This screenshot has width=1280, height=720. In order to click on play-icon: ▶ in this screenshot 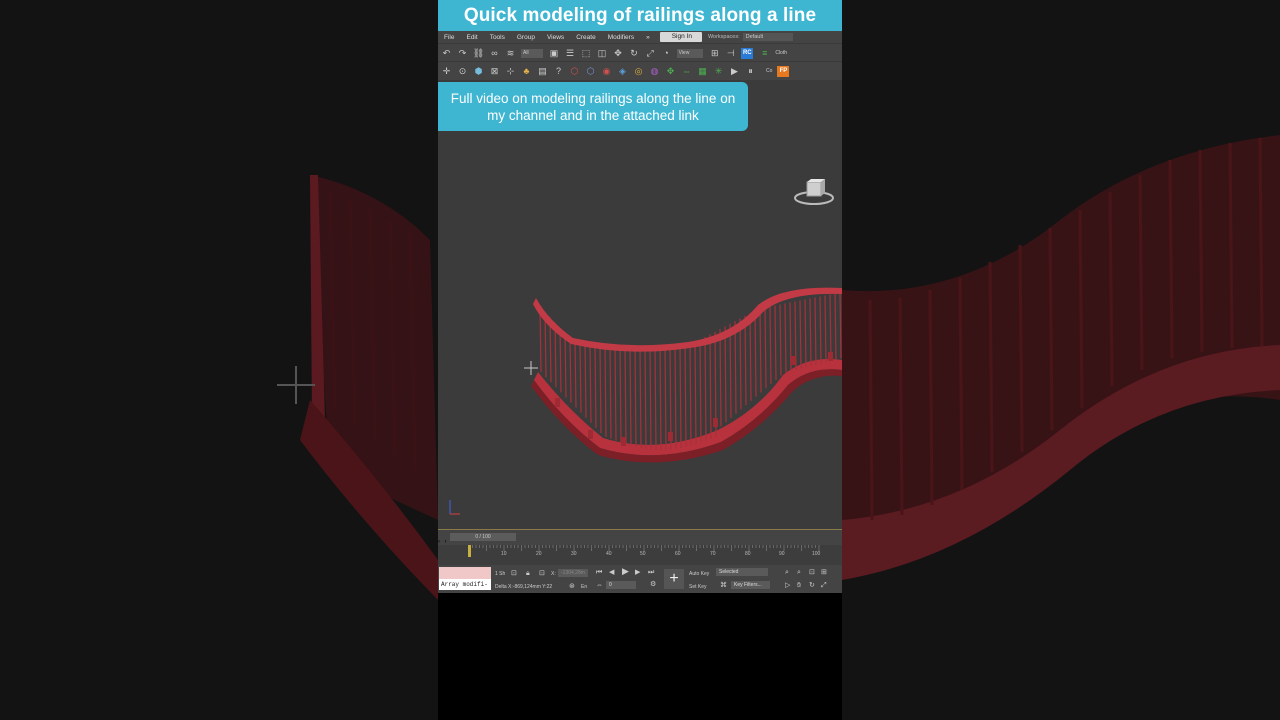, I will do `click(734, 71)`.